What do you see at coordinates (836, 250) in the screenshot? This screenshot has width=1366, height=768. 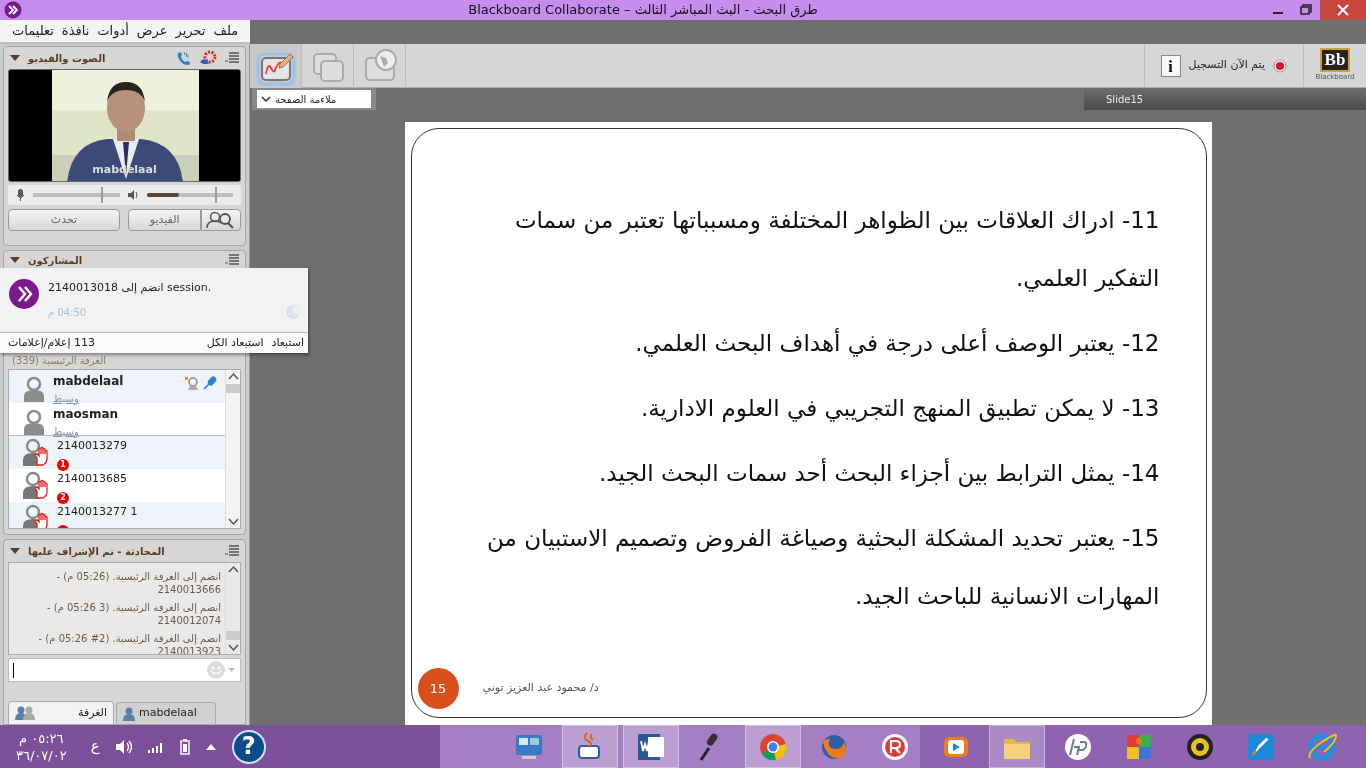 I see `slide-text: 11- ادراك العلاقات بين الظواهر المختلفة ومسبباتها تعتبر من سمات التفكير العلمي.` at bounding box center [836, 250].